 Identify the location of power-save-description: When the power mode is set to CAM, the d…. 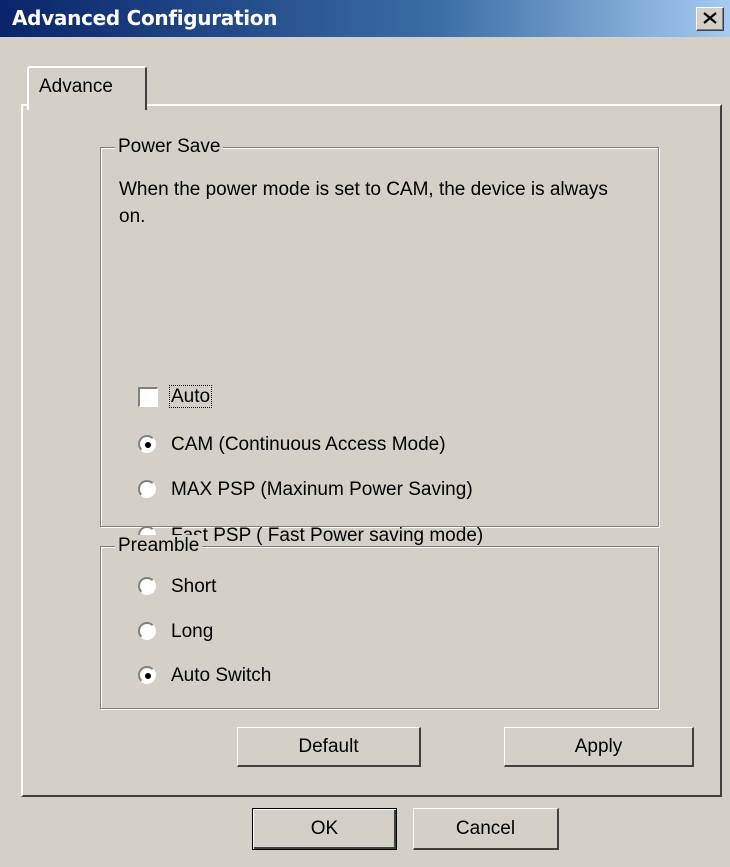
(363, 203).